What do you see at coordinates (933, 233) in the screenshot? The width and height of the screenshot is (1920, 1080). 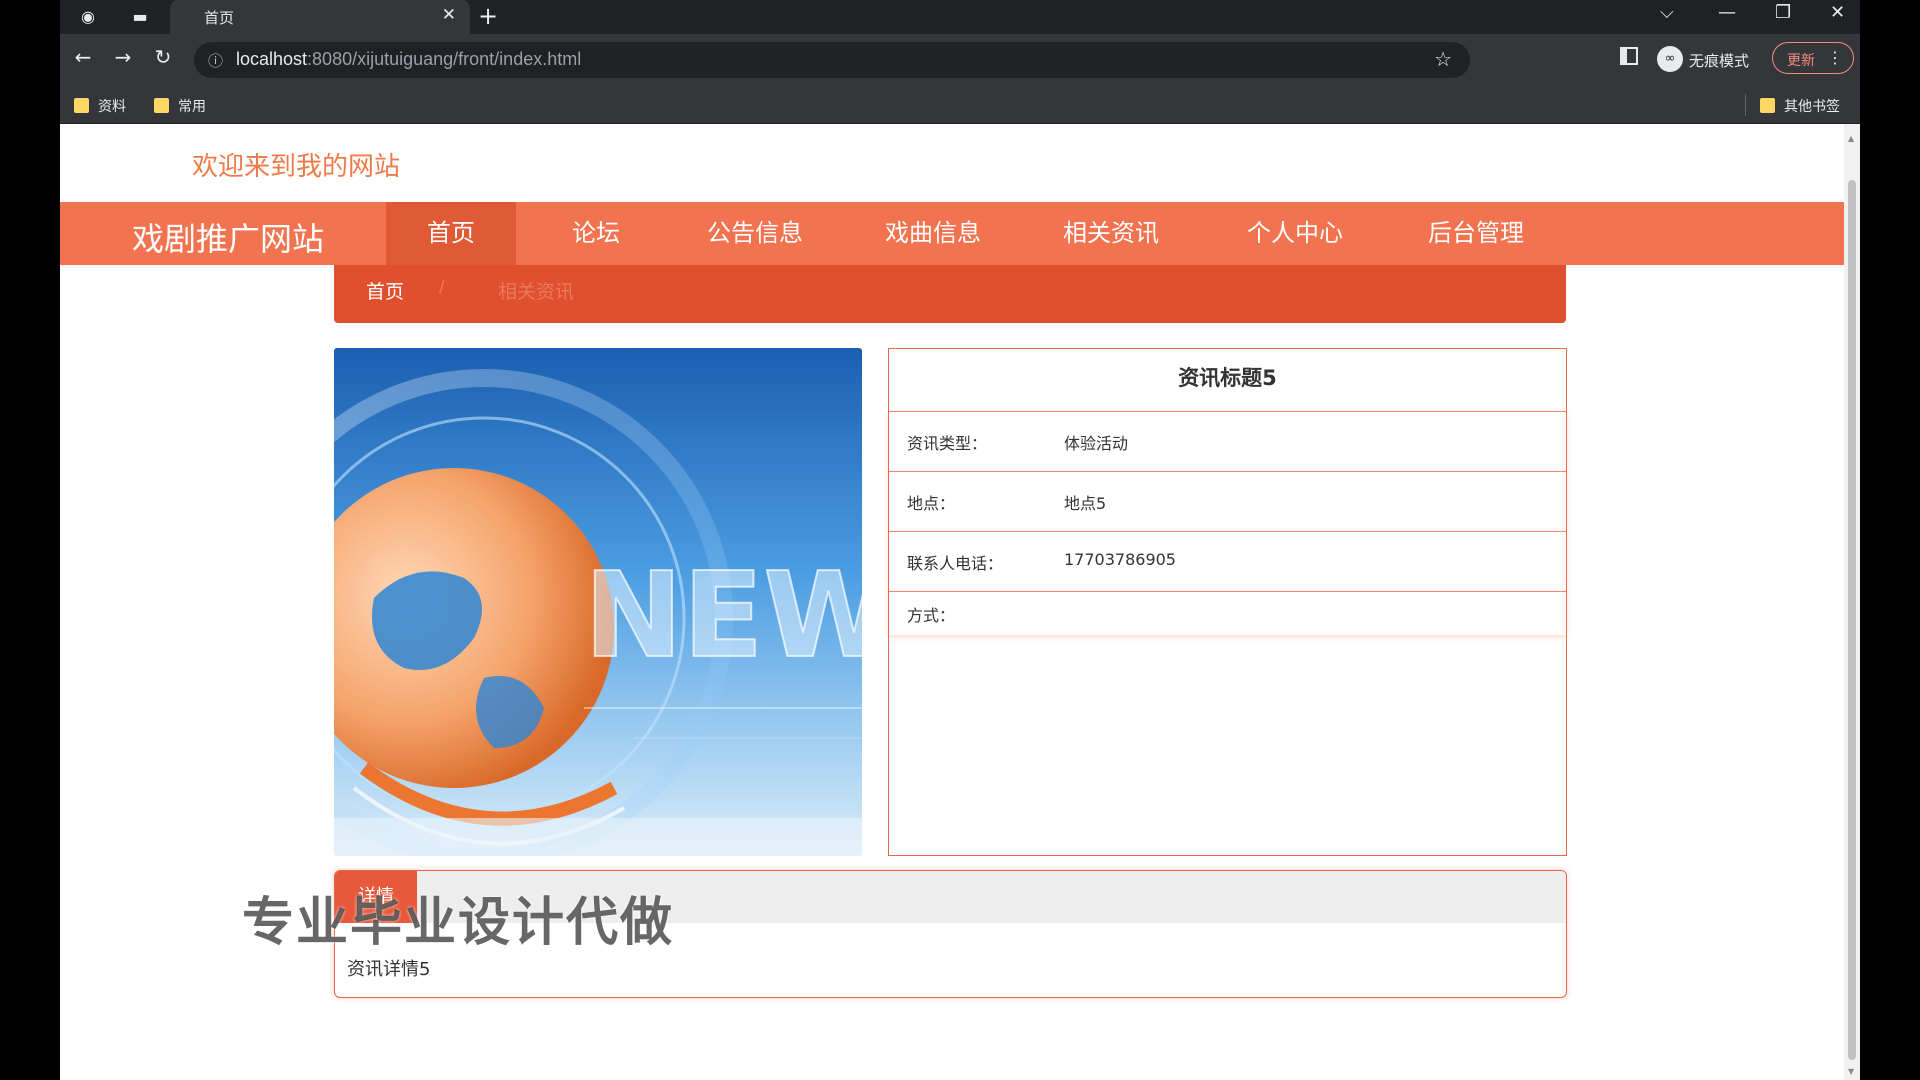 I see `nav-opera-info: 戏曲信息` at bounding box center [933, 233].